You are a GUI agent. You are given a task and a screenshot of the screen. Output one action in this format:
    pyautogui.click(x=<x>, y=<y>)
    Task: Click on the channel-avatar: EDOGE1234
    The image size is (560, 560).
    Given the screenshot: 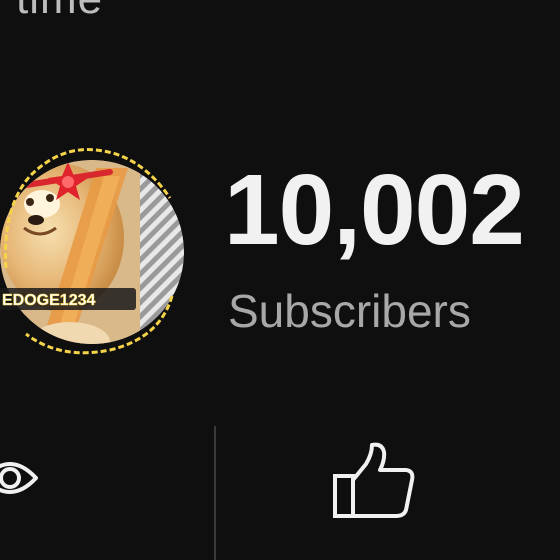 What is the action you would take?
    pyautogui.click(x=93, y=248)
    